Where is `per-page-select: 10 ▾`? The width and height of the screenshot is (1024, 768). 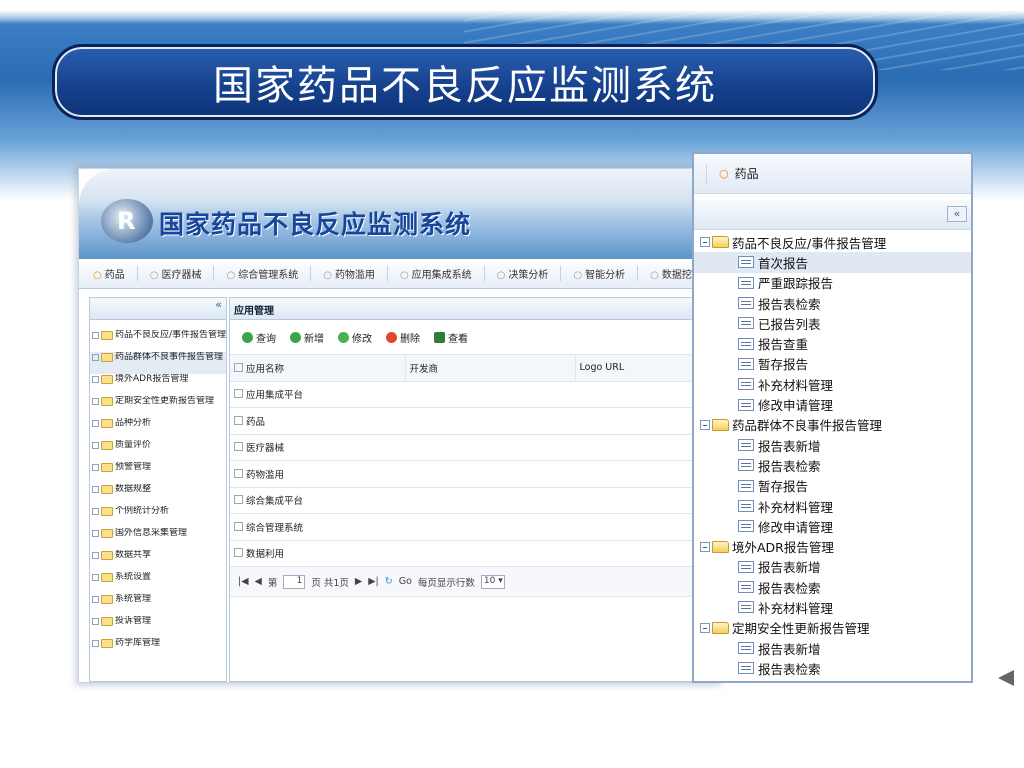
per-page-select: 10 ▾ is located at coordinates (492, 581).